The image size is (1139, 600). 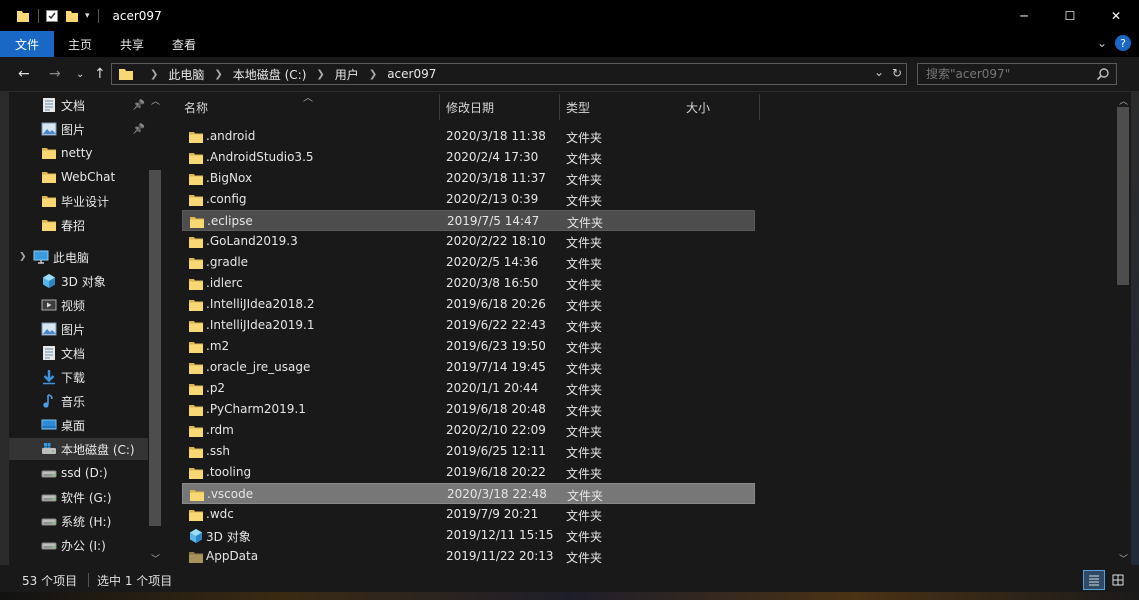 What do you see at coordinates (270, 74) in the screenshot?
I see `breadcrumb-item: 本地磁盘 (C:)` at bounding box center [270, 74].